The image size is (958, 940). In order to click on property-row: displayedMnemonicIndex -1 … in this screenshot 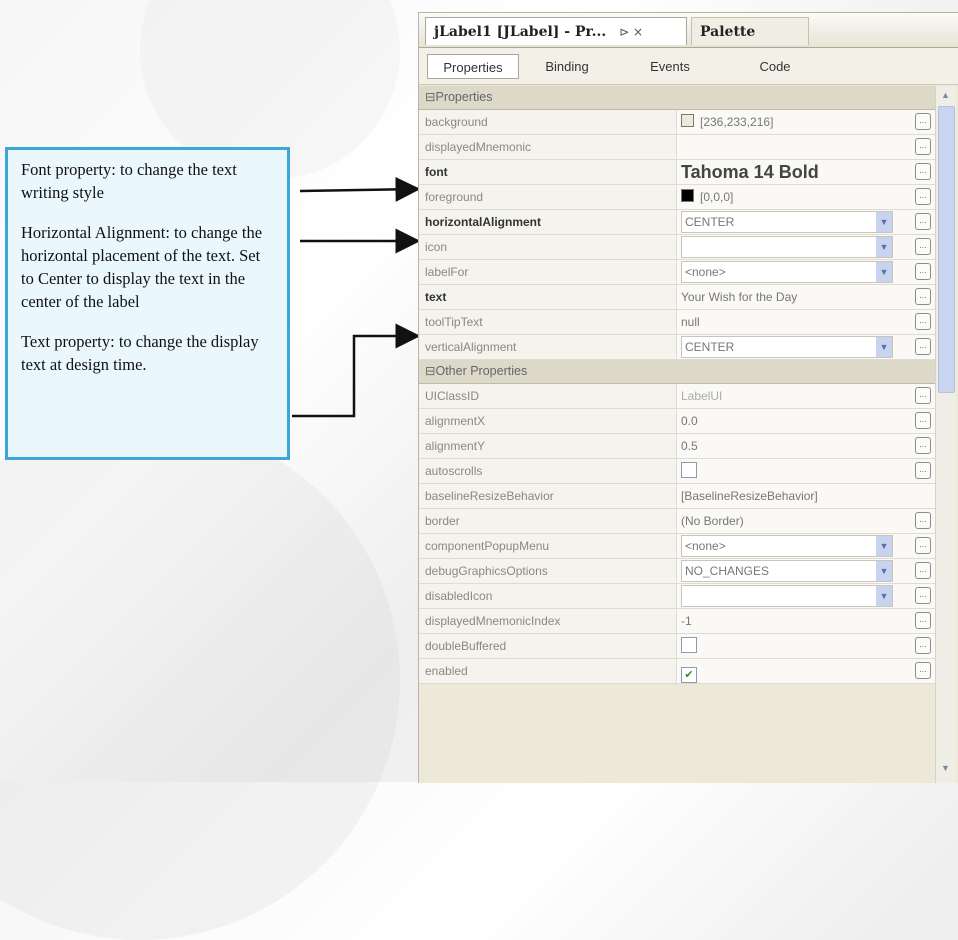, I will do `click(677, 621)`.